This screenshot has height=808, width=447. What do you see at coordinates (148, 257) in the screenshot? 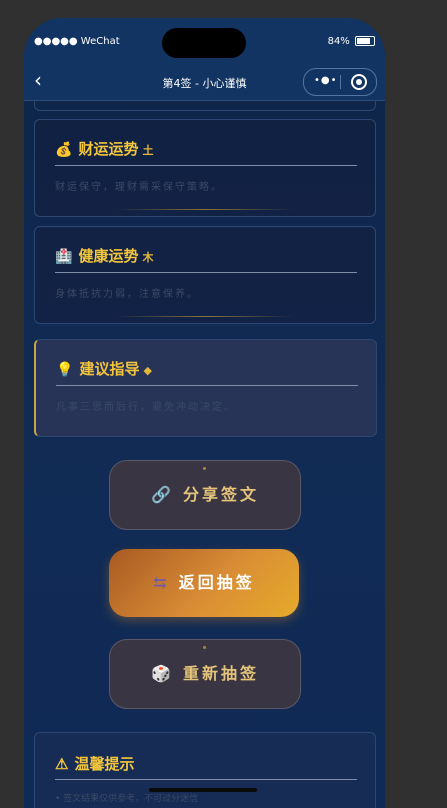
I see `element-tag: 木` at bounding box center [148, 257].